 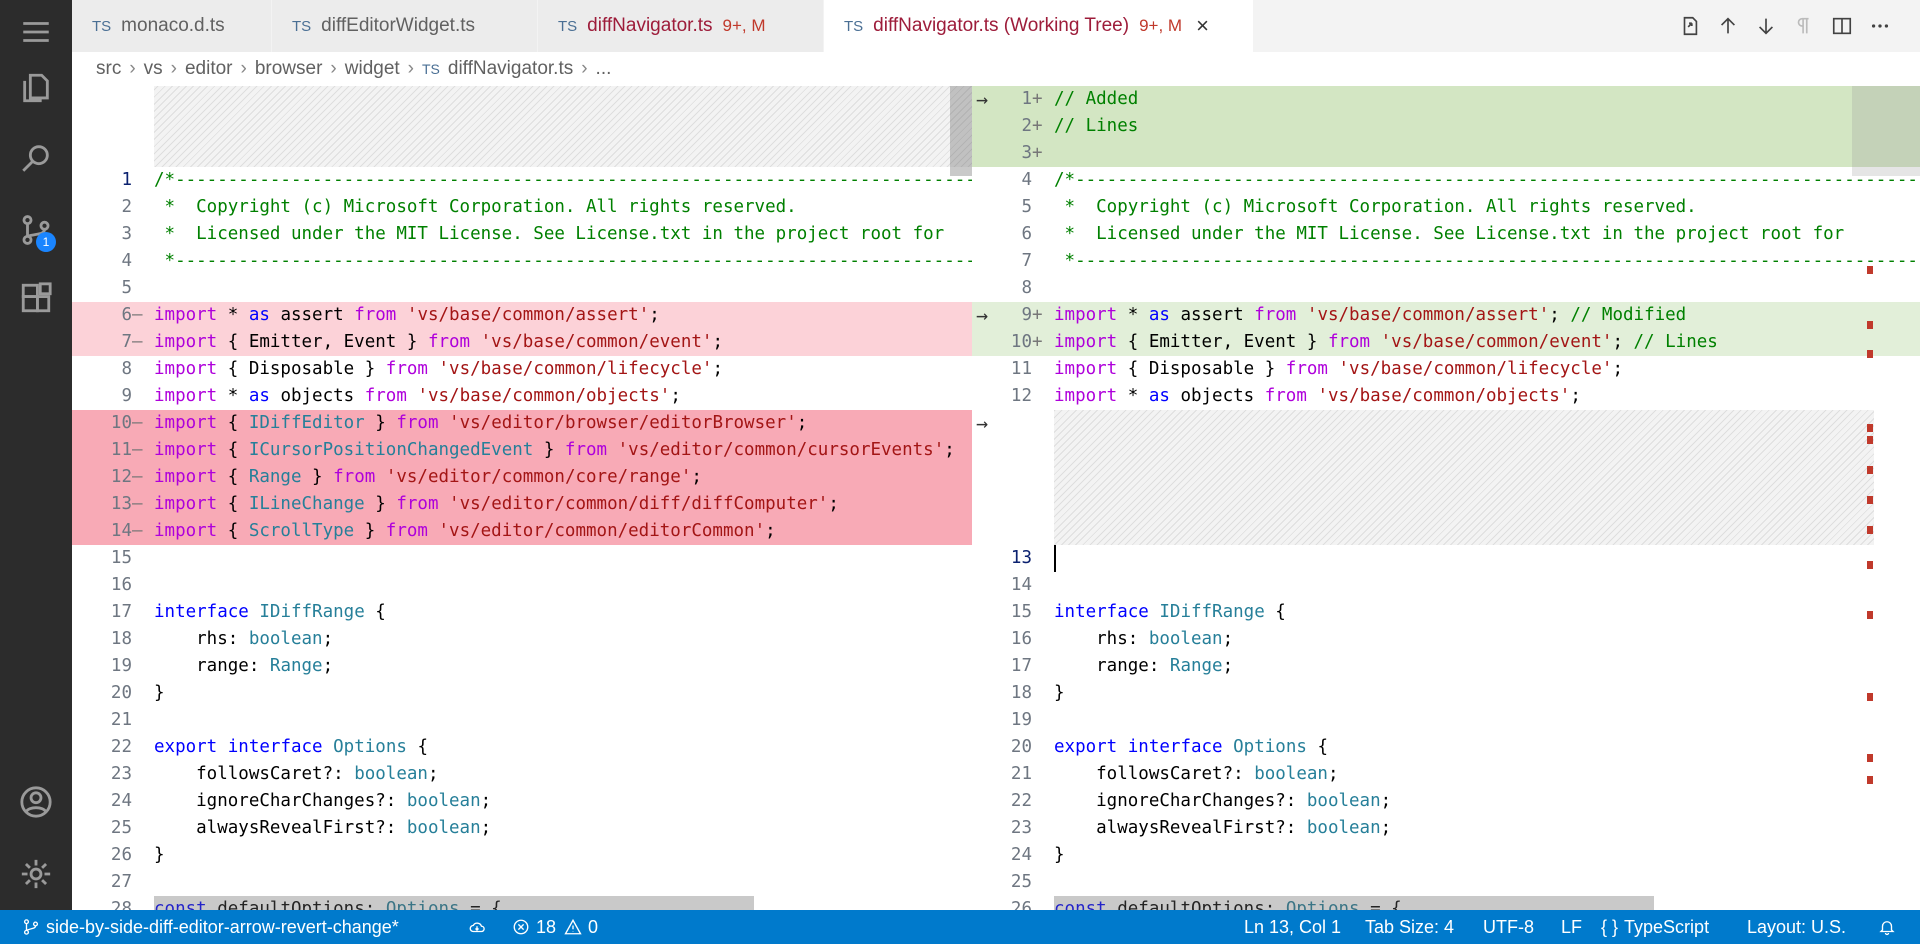 What do you see at coordinates (1446, 288) in the screenshot?
I see `code-line: 8` at bounding box center [1446, 288].